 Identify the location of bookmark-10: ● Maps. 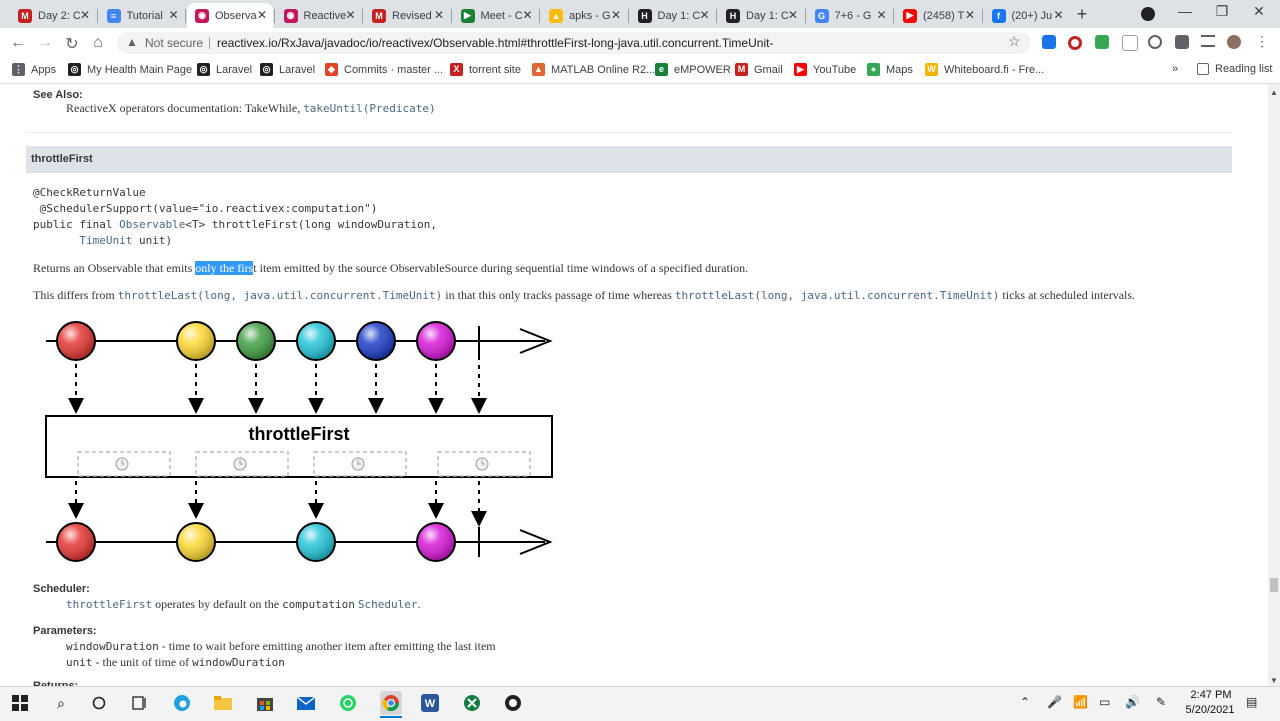
(890, 69).